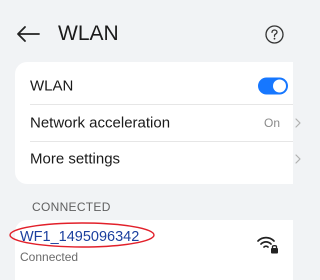 The height and width of the screenshot is (280, 320). I want to click on toggle-knob, so click(279, 86).